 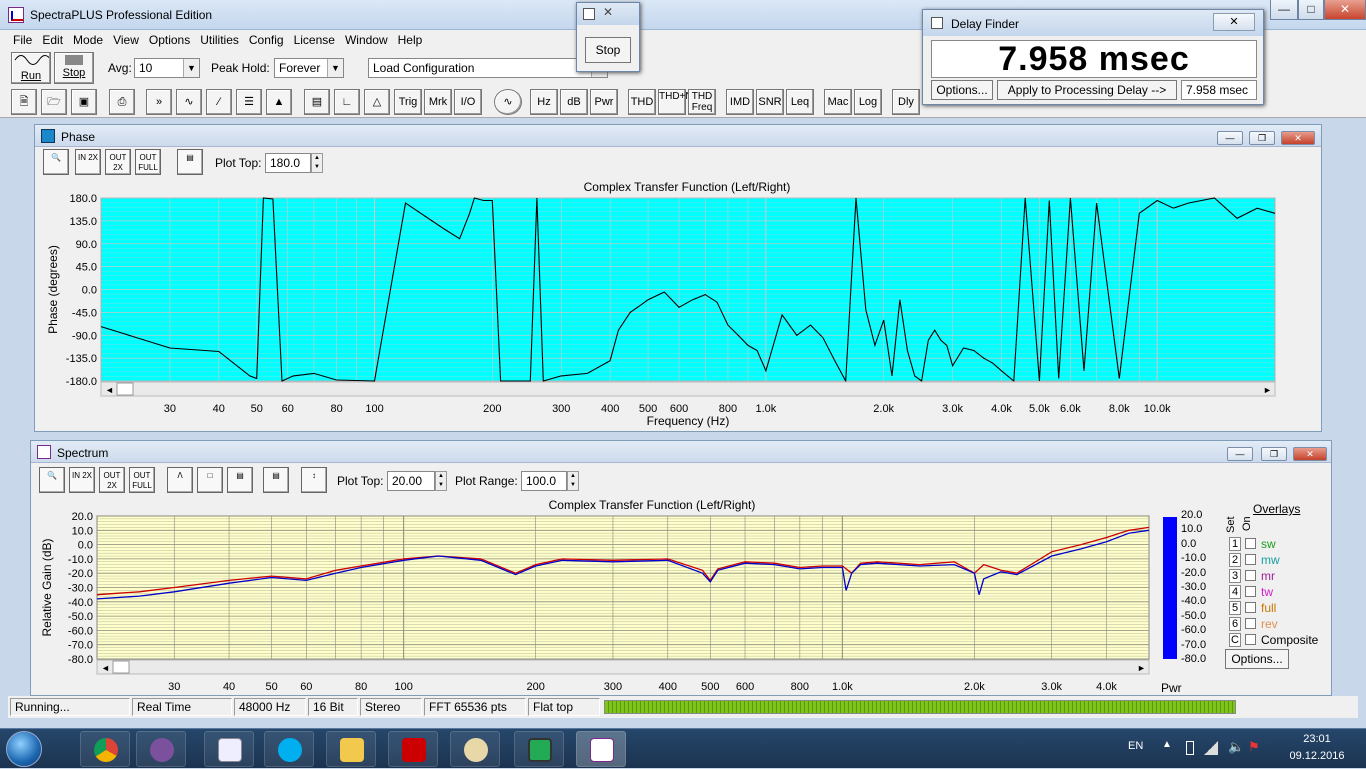 I want to click on dly-button: Dly, so click(x=906, y=102).